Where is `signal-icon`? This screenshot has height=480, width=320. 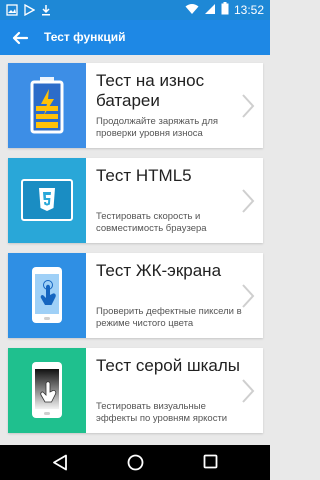 signal-icon is located at coordinates (210, 10).